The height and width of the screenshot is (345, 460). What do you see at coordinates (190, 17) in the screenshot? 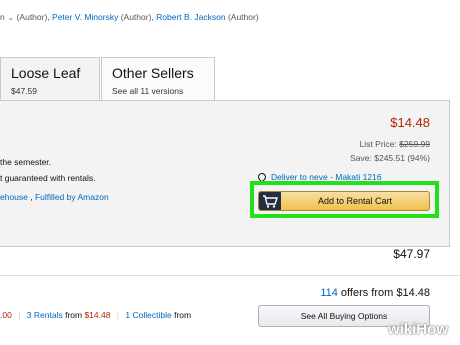
I see `author-link-jackson: Robert B. Jackson` at bounding box center [190, 17].